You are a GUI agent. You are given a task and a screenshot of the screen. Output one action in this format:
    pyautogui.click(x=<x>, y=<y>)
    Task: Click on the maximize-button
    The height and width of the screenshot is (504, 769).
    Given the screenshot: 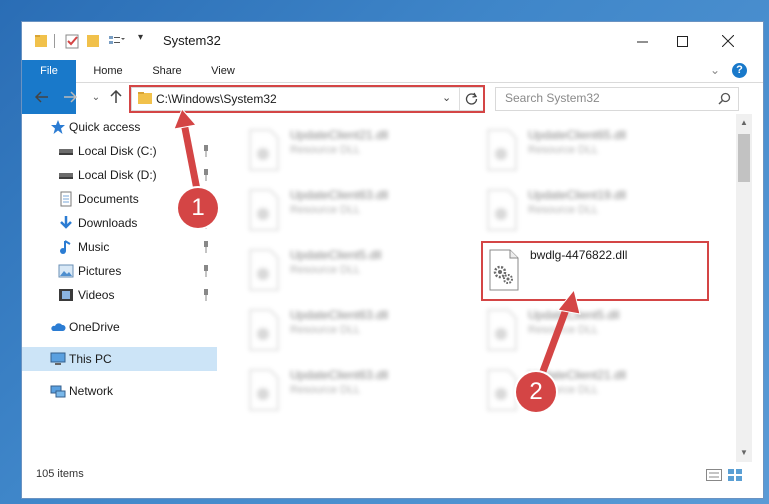 What is the action you would take?
    pyautogui.click(x=682, y=41)
    